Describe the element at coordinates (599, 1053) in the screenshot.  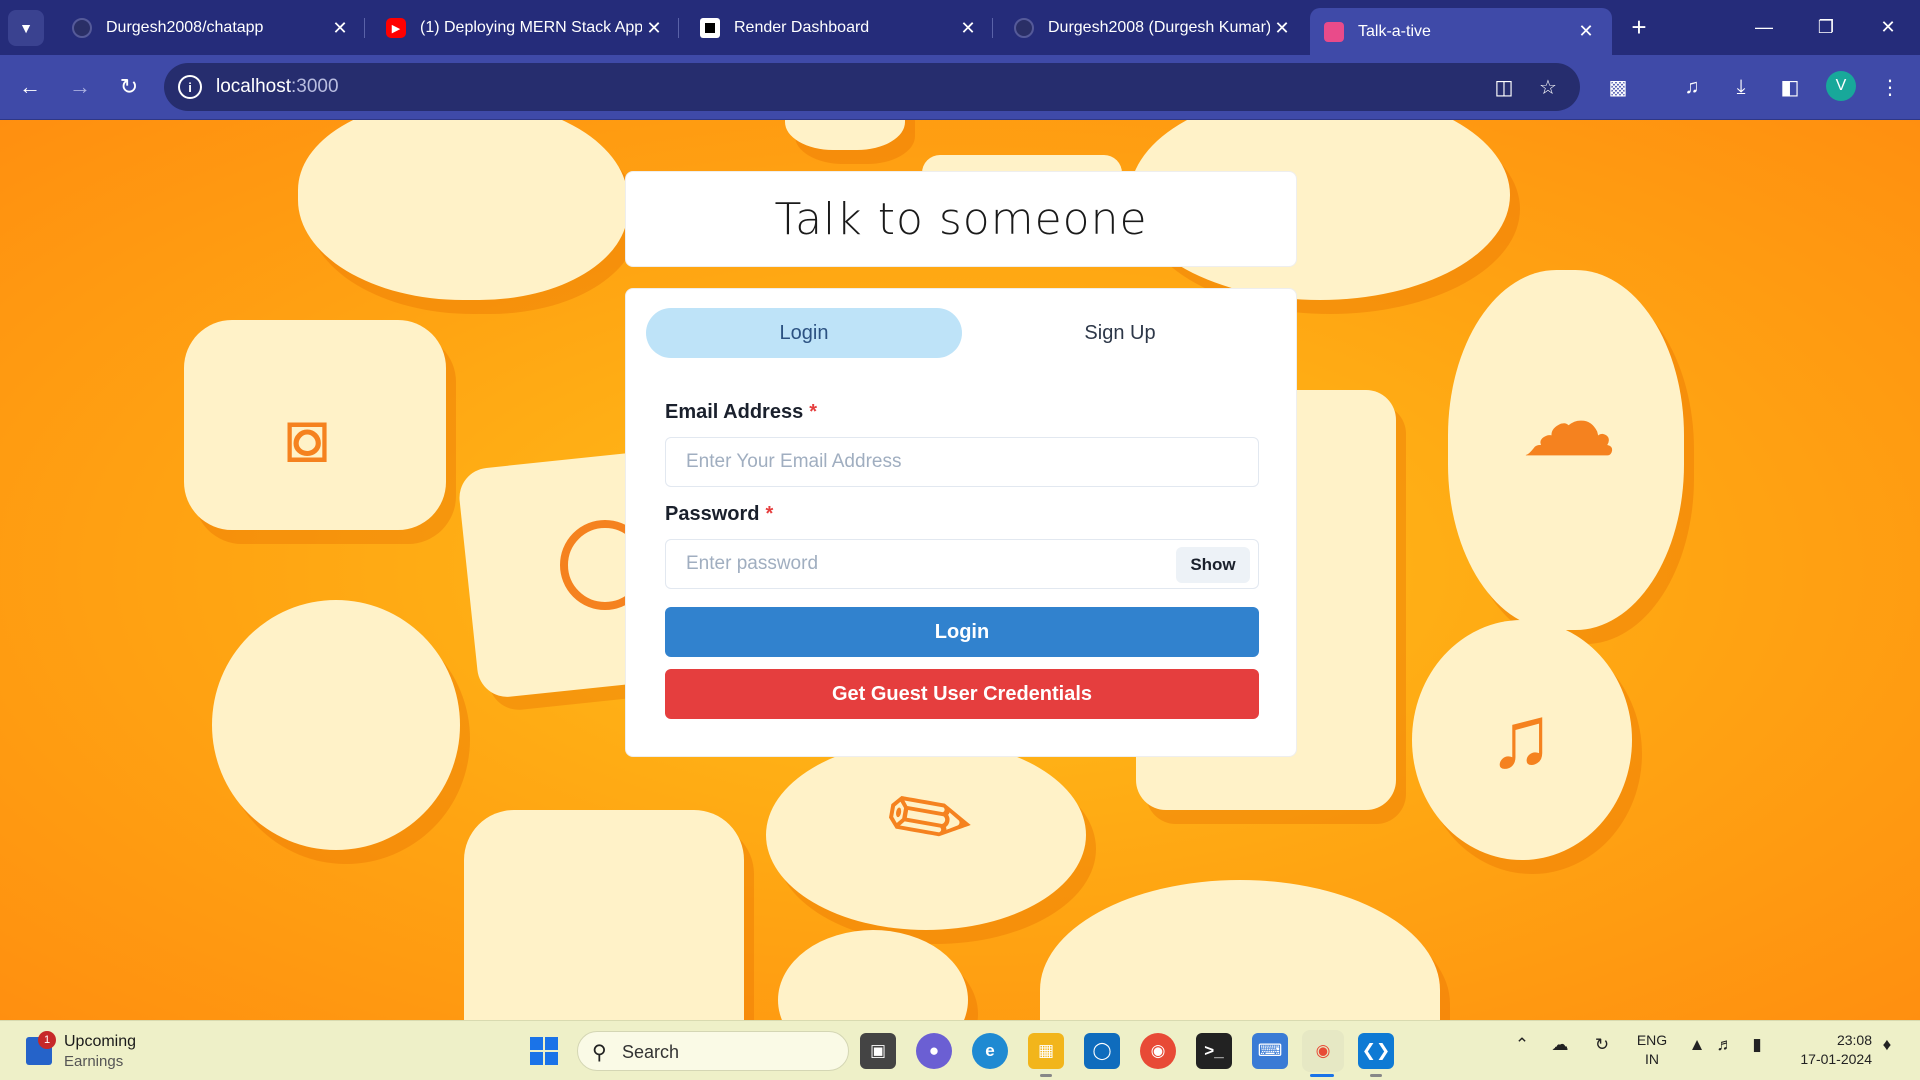
I see `search-icon: ⚲` at that location.